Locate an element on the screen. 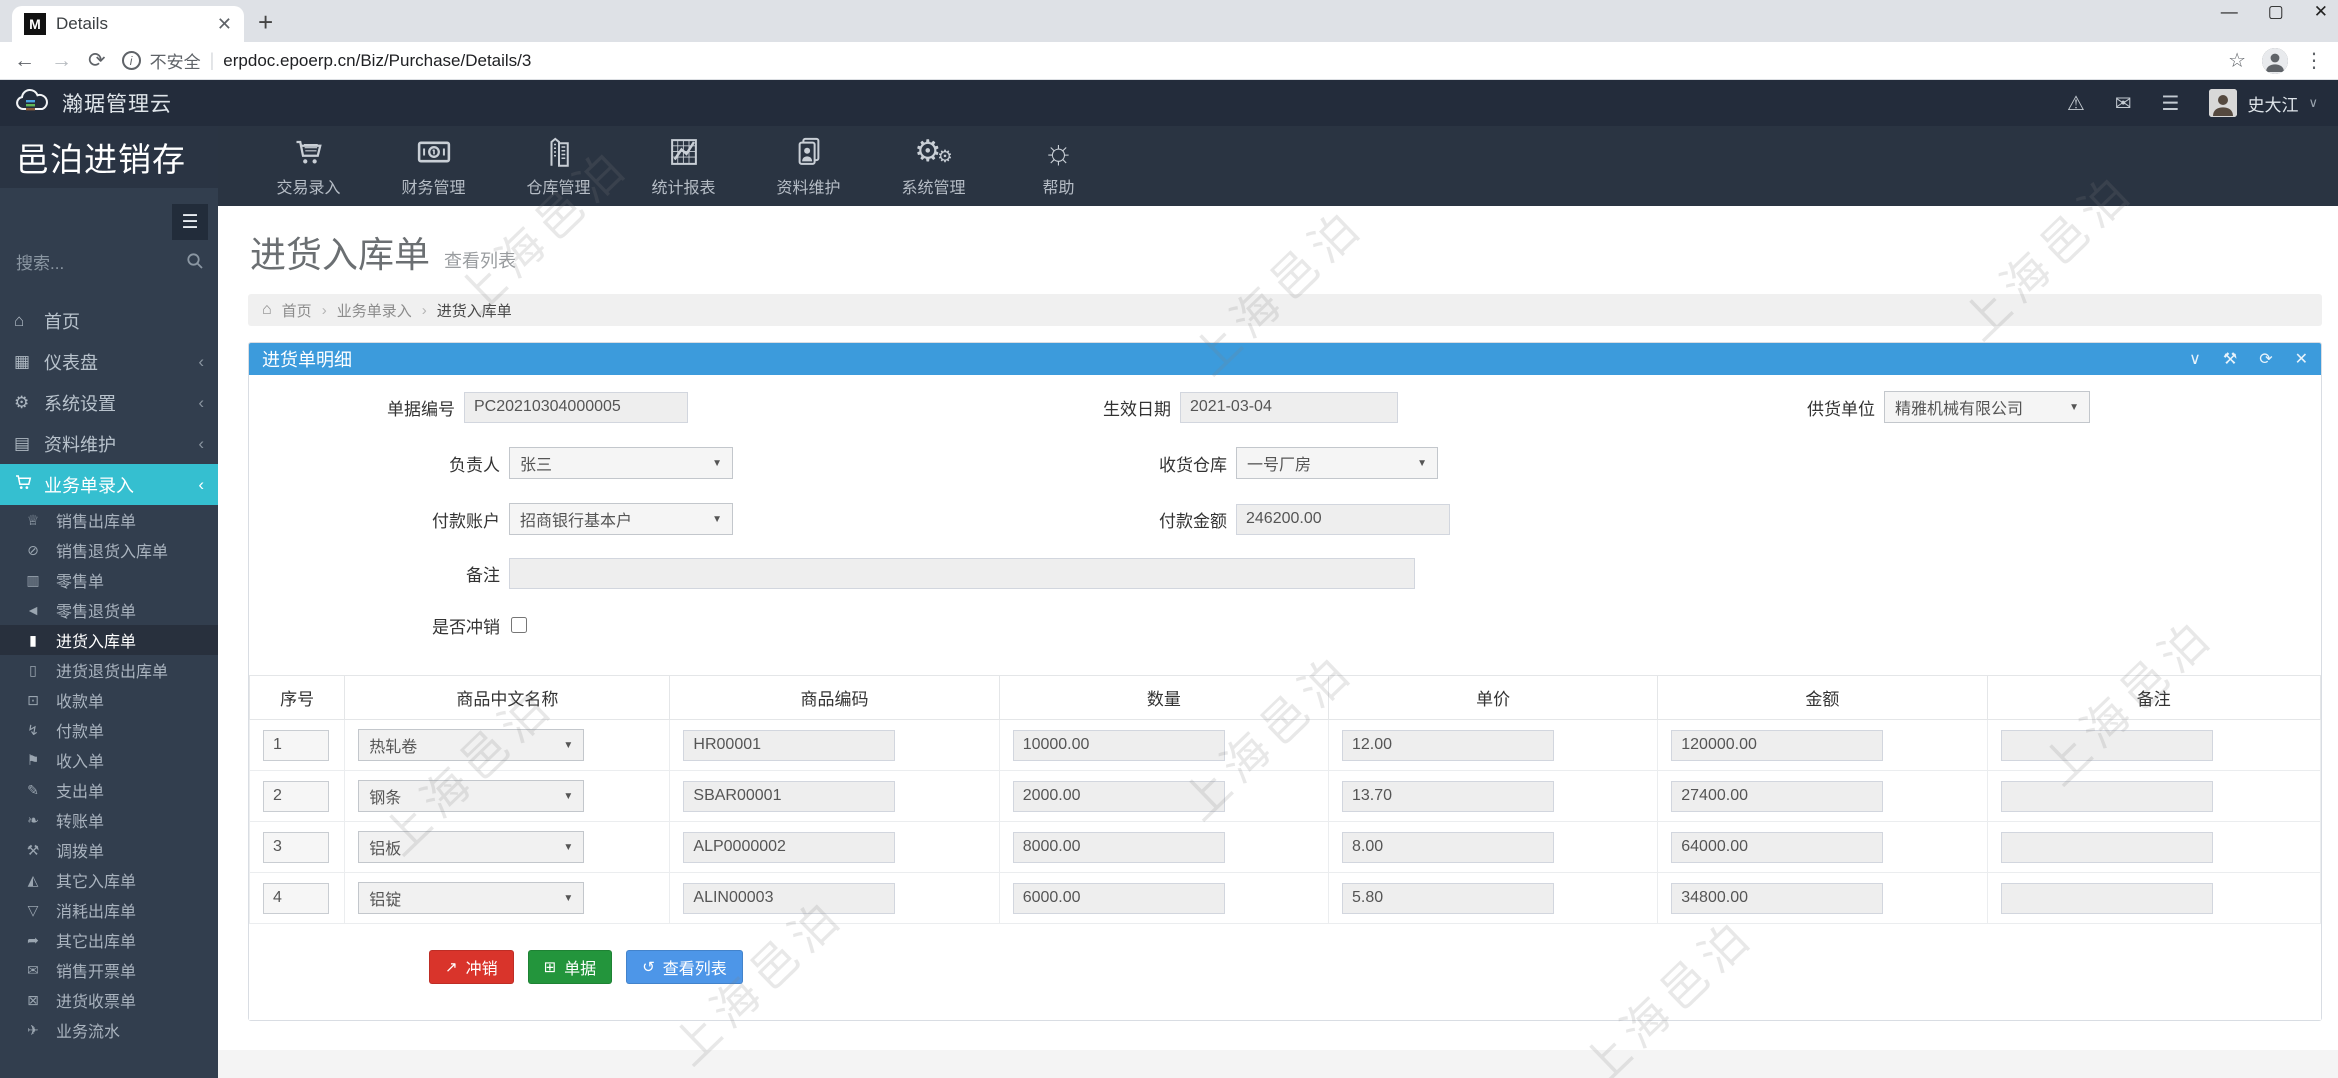 This screenshot has width=2338, height=1078. manager-select: 张三 ▼ is located at coordinates (621, 463).